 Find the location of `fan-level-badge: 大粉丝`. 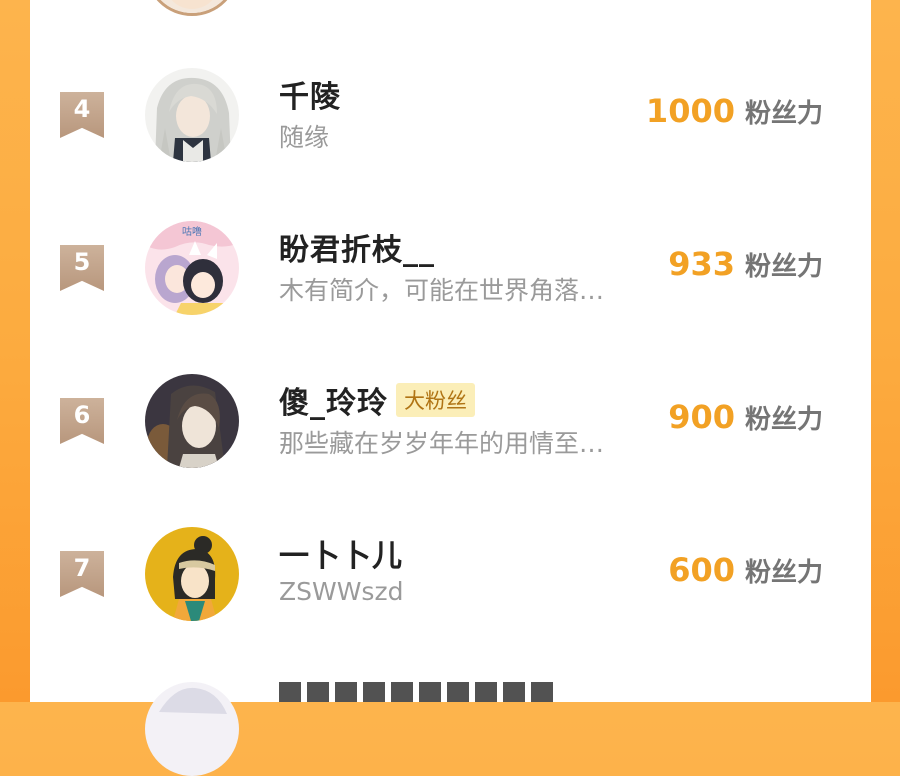

fan-level-badge: 大粉丝 is located at coordinates (435, 400).